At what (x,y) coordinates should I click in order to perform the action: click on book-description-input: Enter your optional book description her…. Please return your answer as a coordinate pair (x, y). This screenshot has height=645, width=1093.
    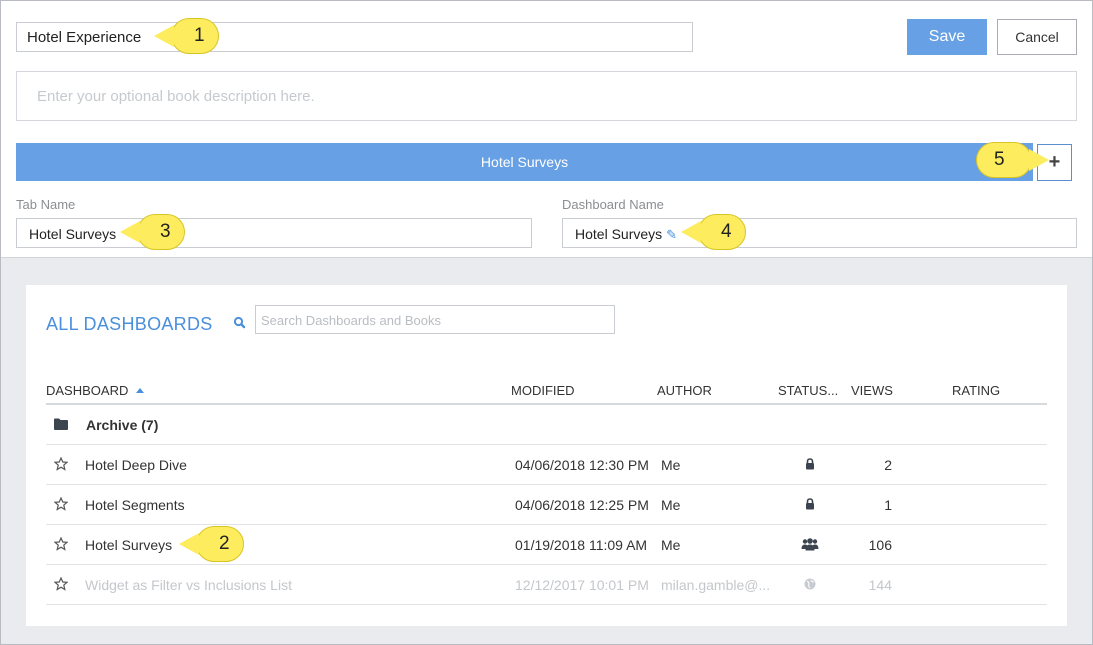
    Looking at the image, I should click on (546, 96).